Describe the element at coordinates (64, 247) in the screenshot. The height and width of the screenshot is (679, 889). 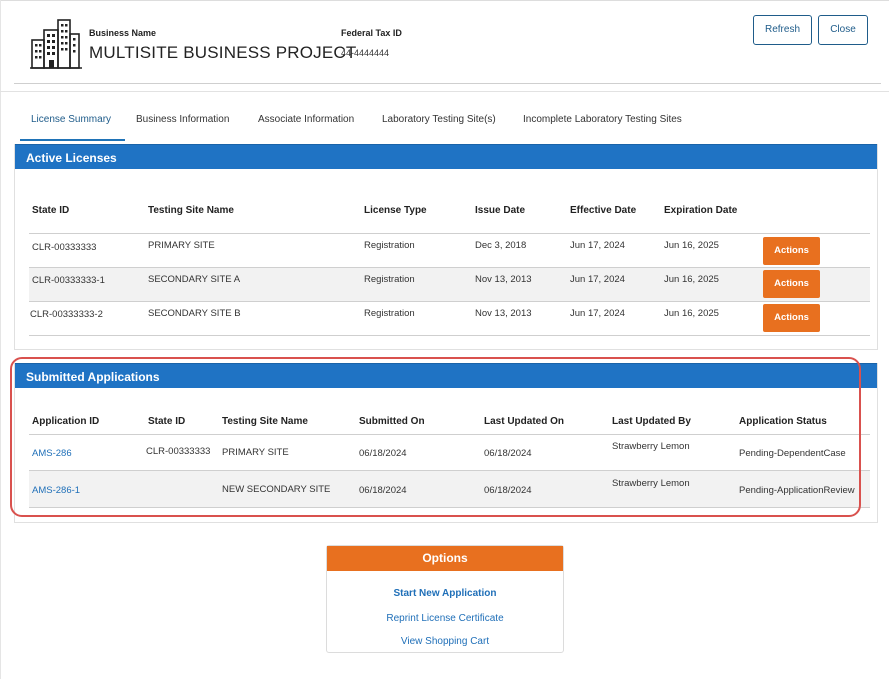
I see `state-id-cell: CLR-00333333` at that location.